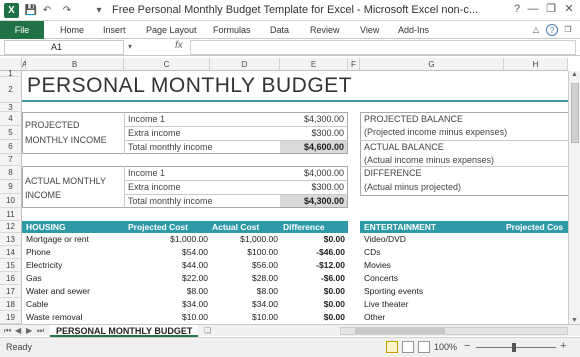  Describe the element at coordinates (207, 331) in the screenshot. I see `insert-sheet-icon: ❏` at that location.